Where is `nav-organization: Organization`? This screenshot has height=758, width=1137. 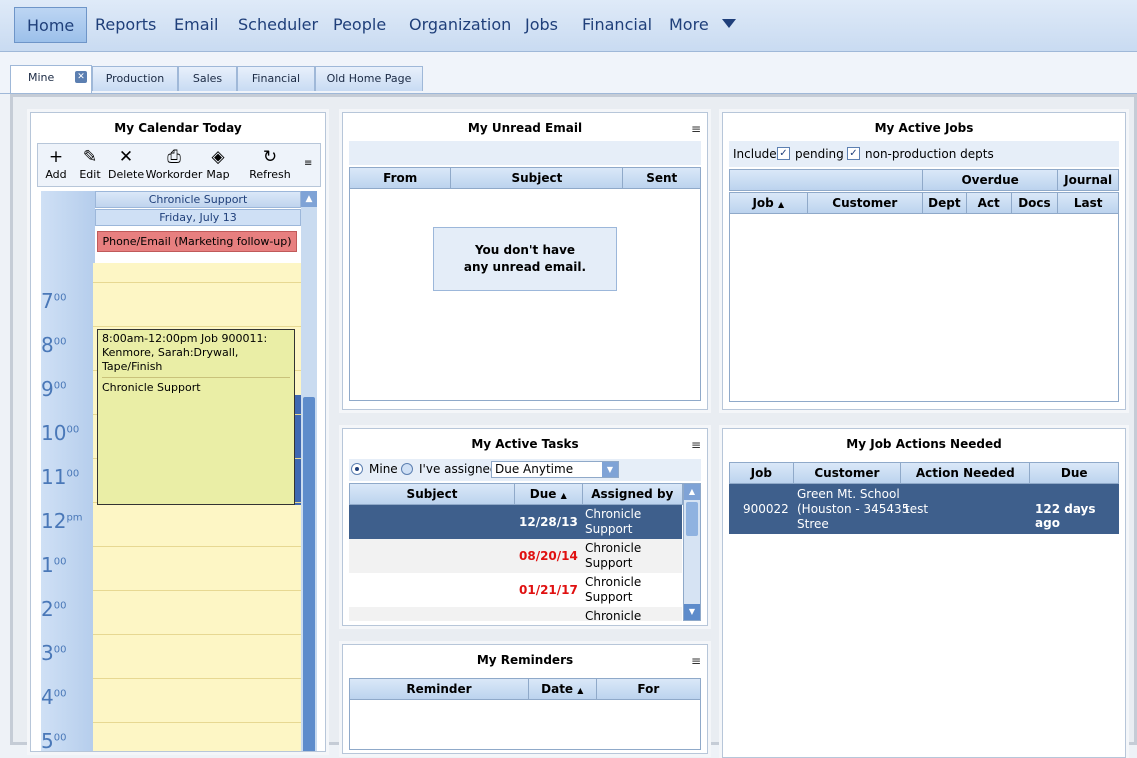 nav-organization: Organization is located at coordinates (460, 25).